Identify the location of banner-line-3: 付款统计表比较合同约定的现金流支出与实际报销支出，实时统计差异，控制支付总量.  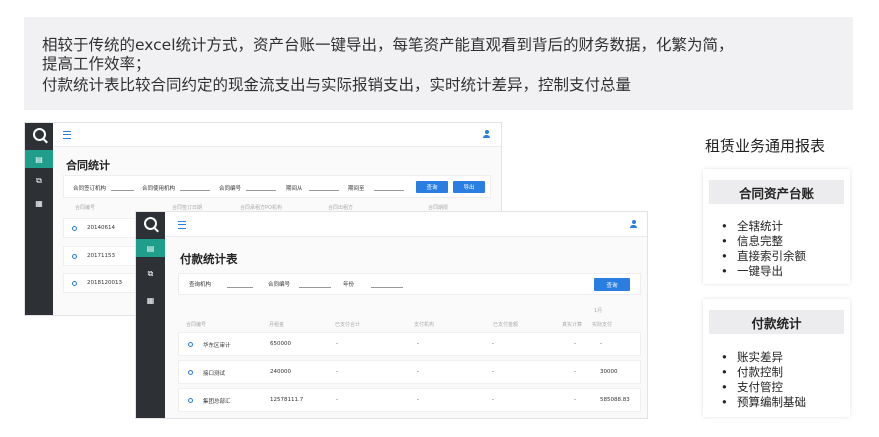
(337, 85).